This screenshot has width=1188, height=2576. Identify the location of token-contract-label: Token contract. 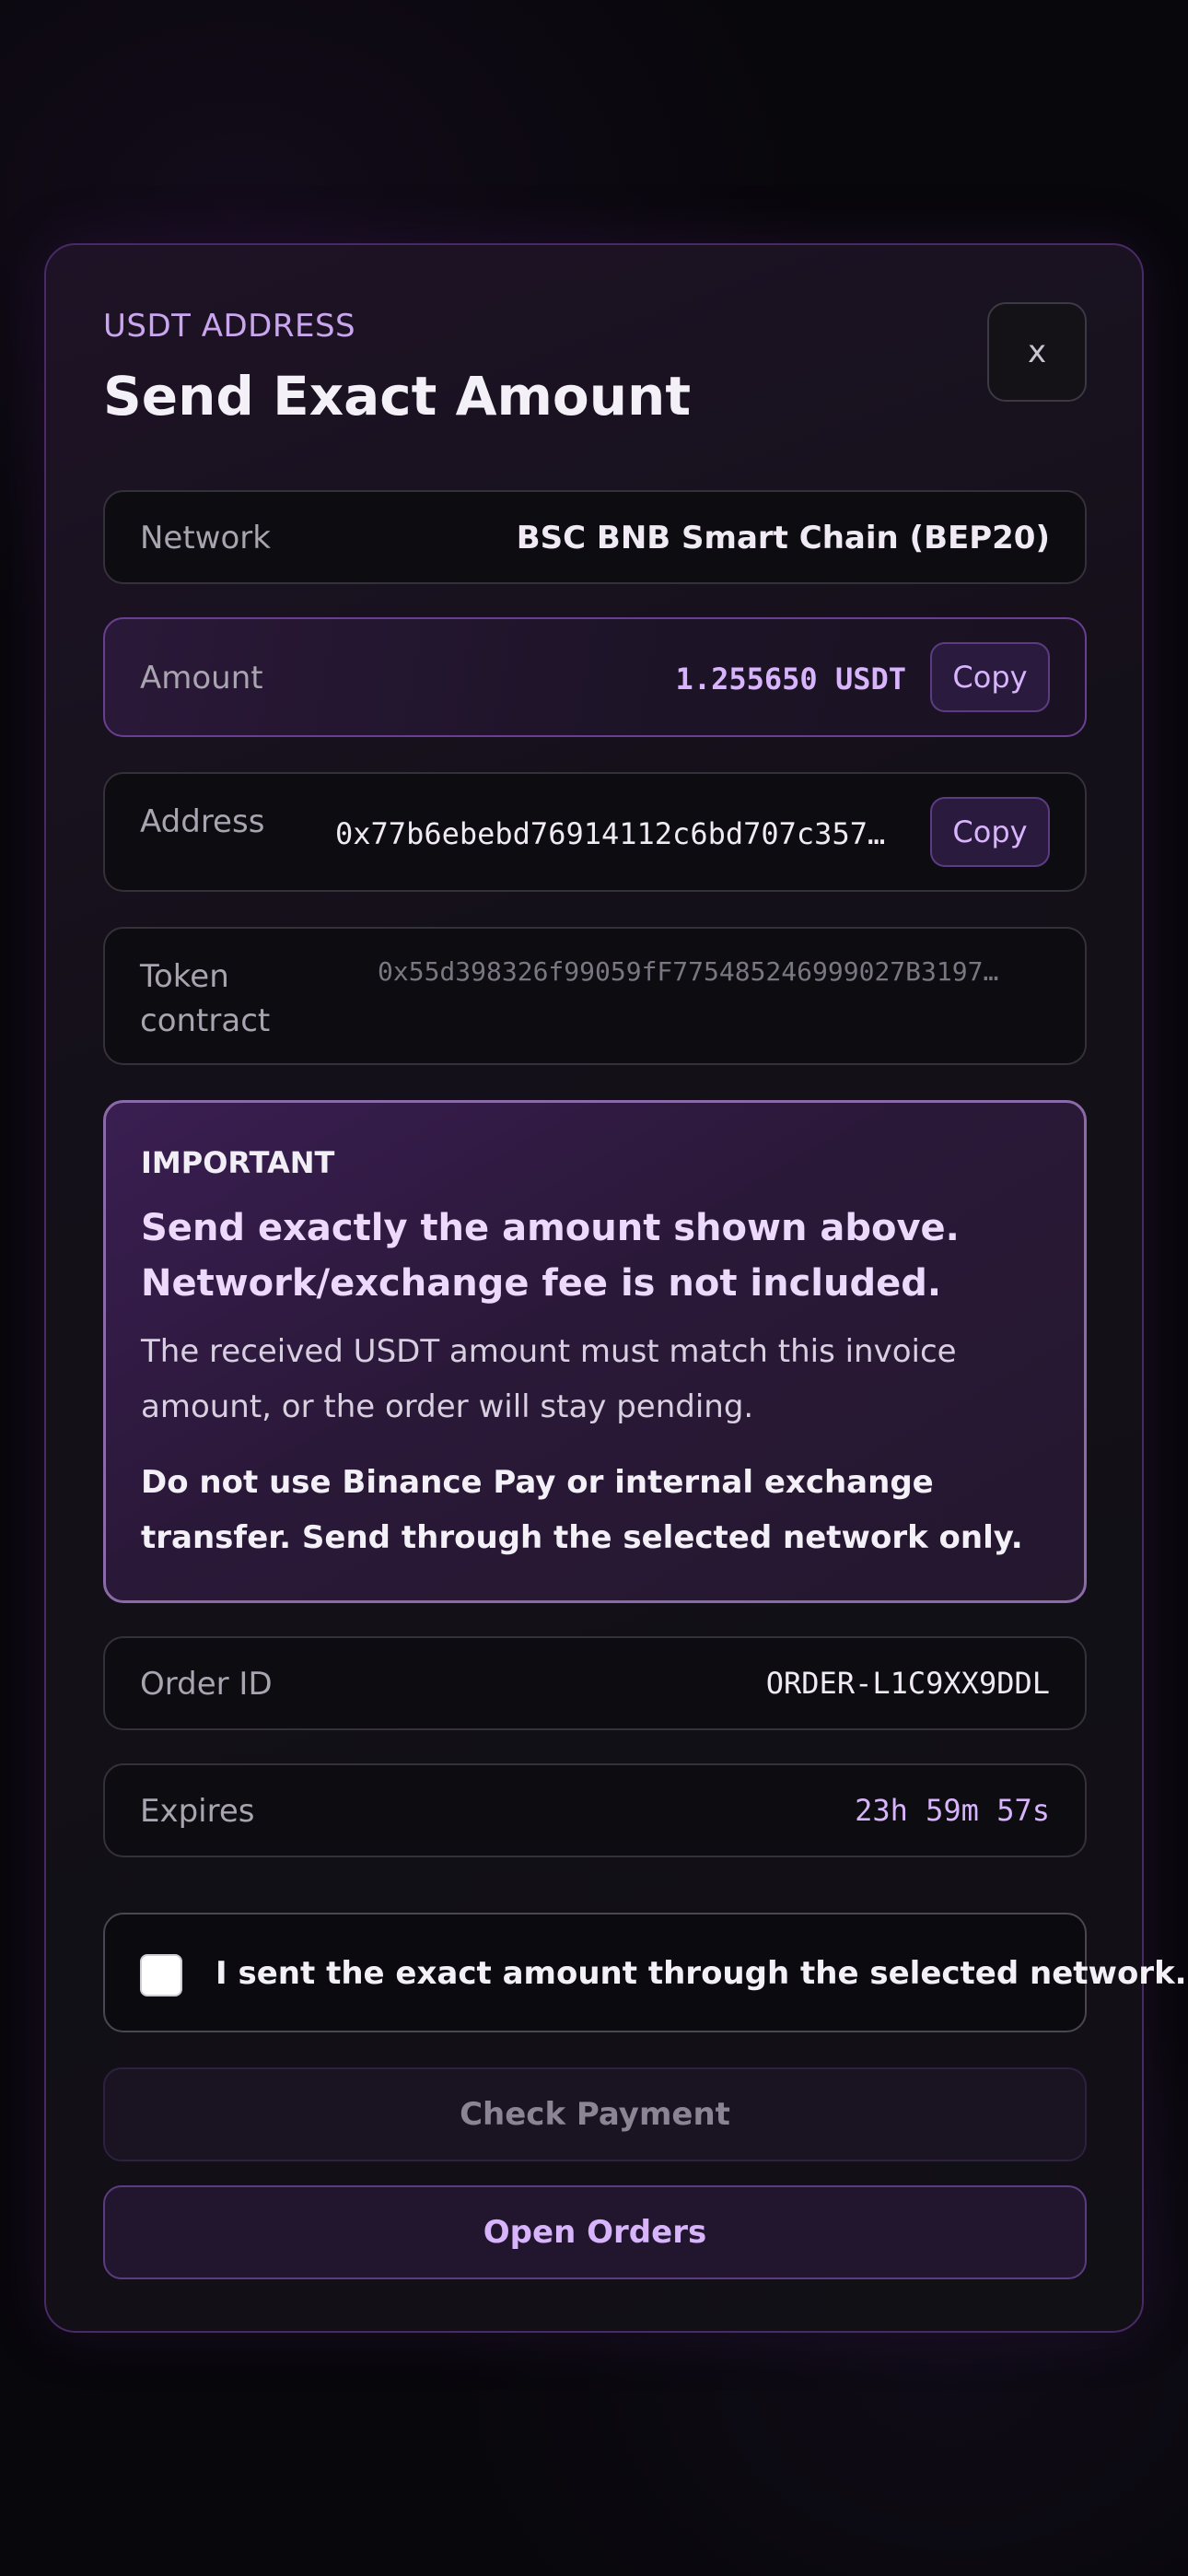
(205, 998).